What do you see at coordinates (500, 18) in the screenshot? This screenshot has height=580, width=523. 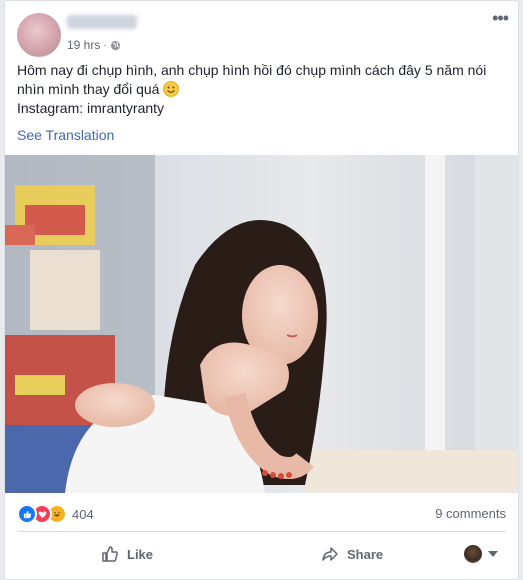 I see `more-options-icon: •••` at bounding box center [500, 18].